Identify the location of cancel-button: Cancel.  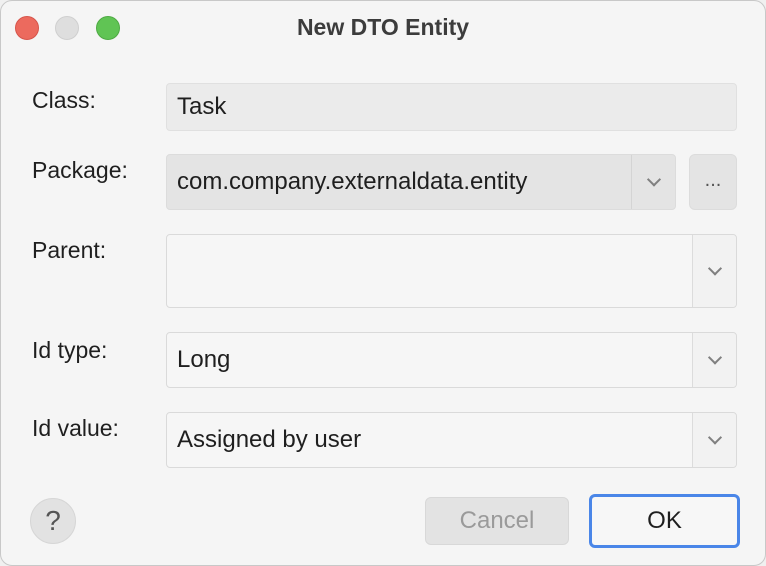
(497, 521).